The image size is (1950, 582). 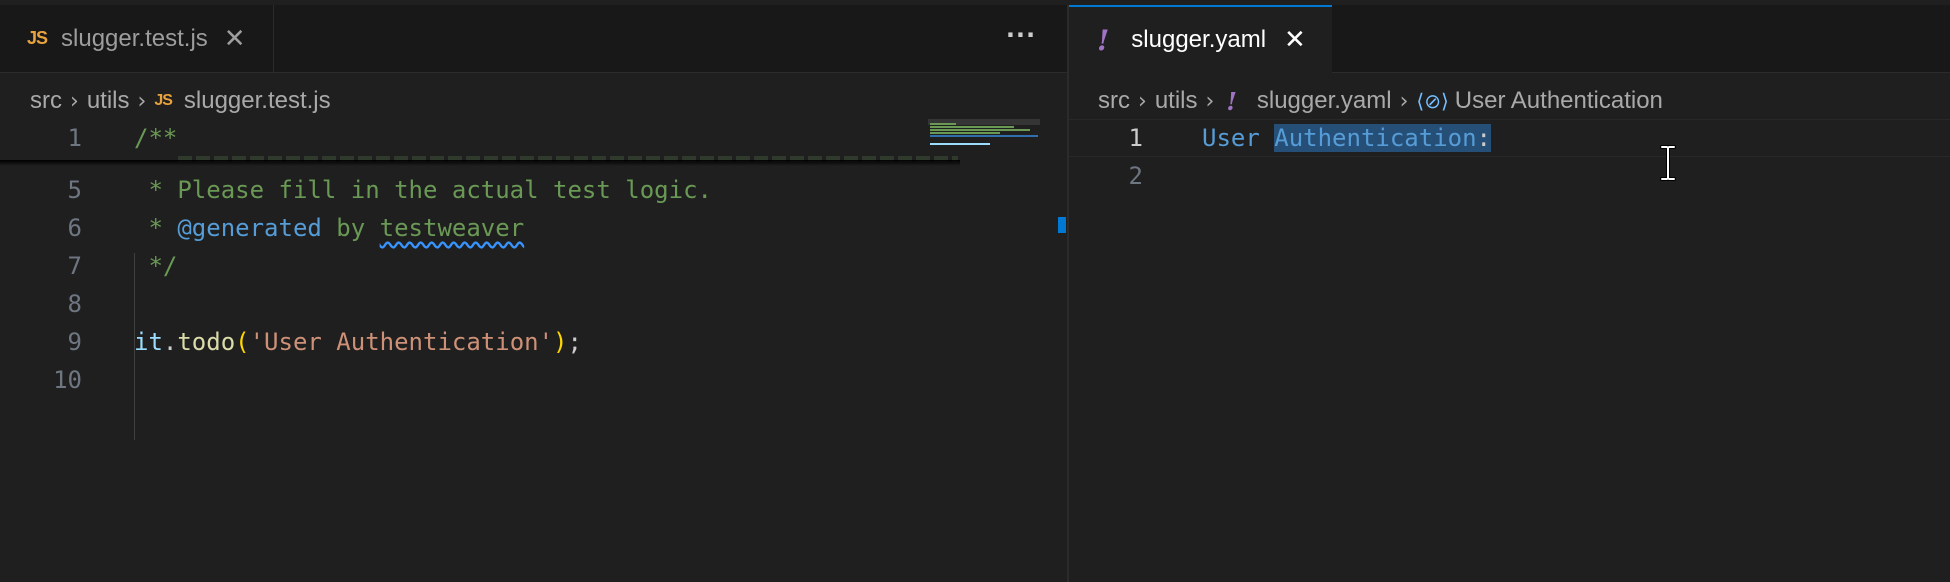 What do you see at coordinates (242, 342) in the screenshot?
I see `bracket: (` at bounding box center [242, 342].